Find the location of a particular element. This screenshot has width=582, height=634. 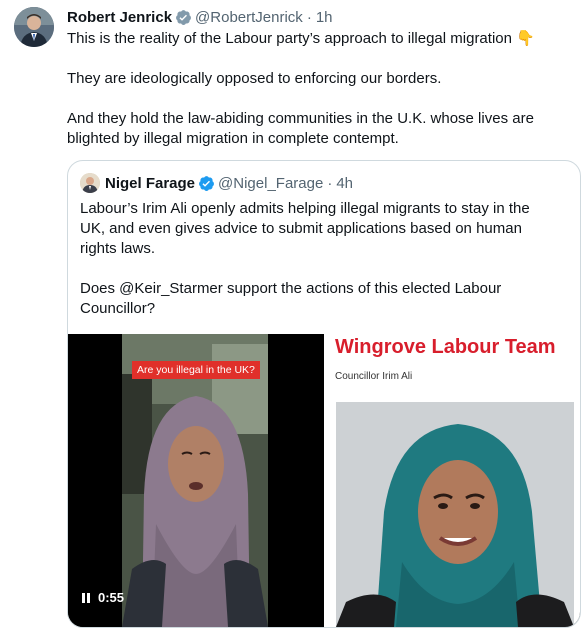

quote-author-handle: @Nigel_Farage is located at coordinates (270, 183).